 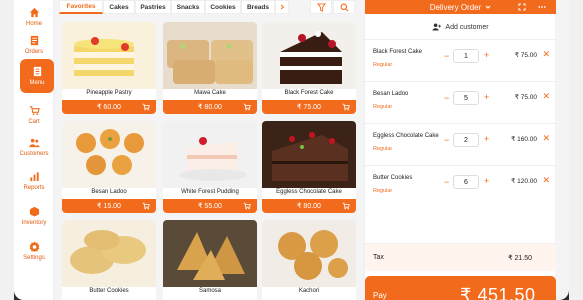 What do you see at coordinates (309, 291) in the screenshot?
I see `product-name: Kachori` at bounding box center [309, 291].